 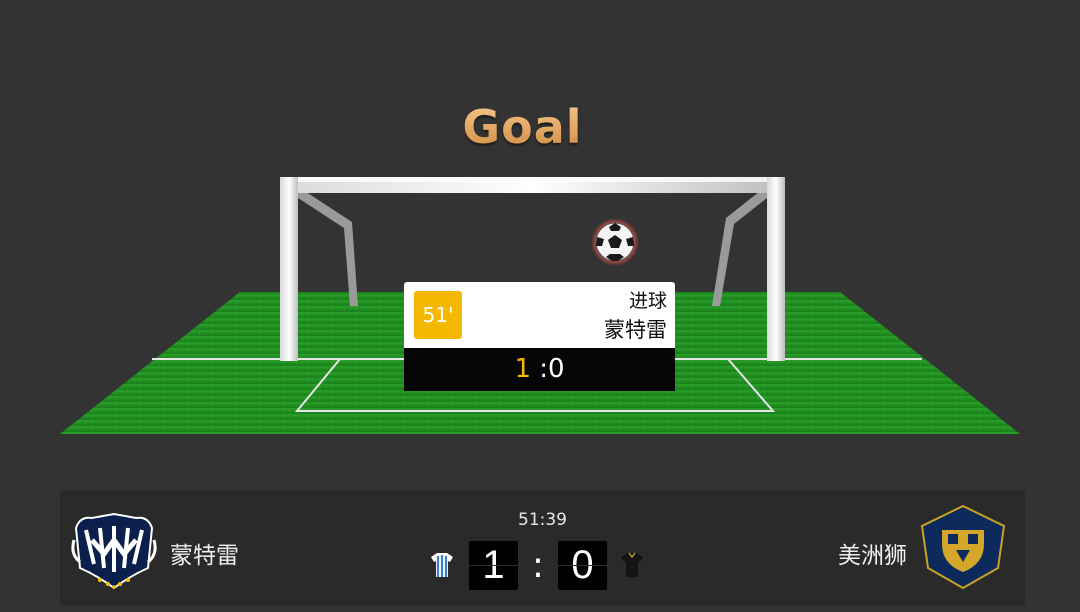 What do you see at coordinates (872, 556) in the screenshot?
I see `away-team-name: 美洲狮` at bounding box center [872, 556].